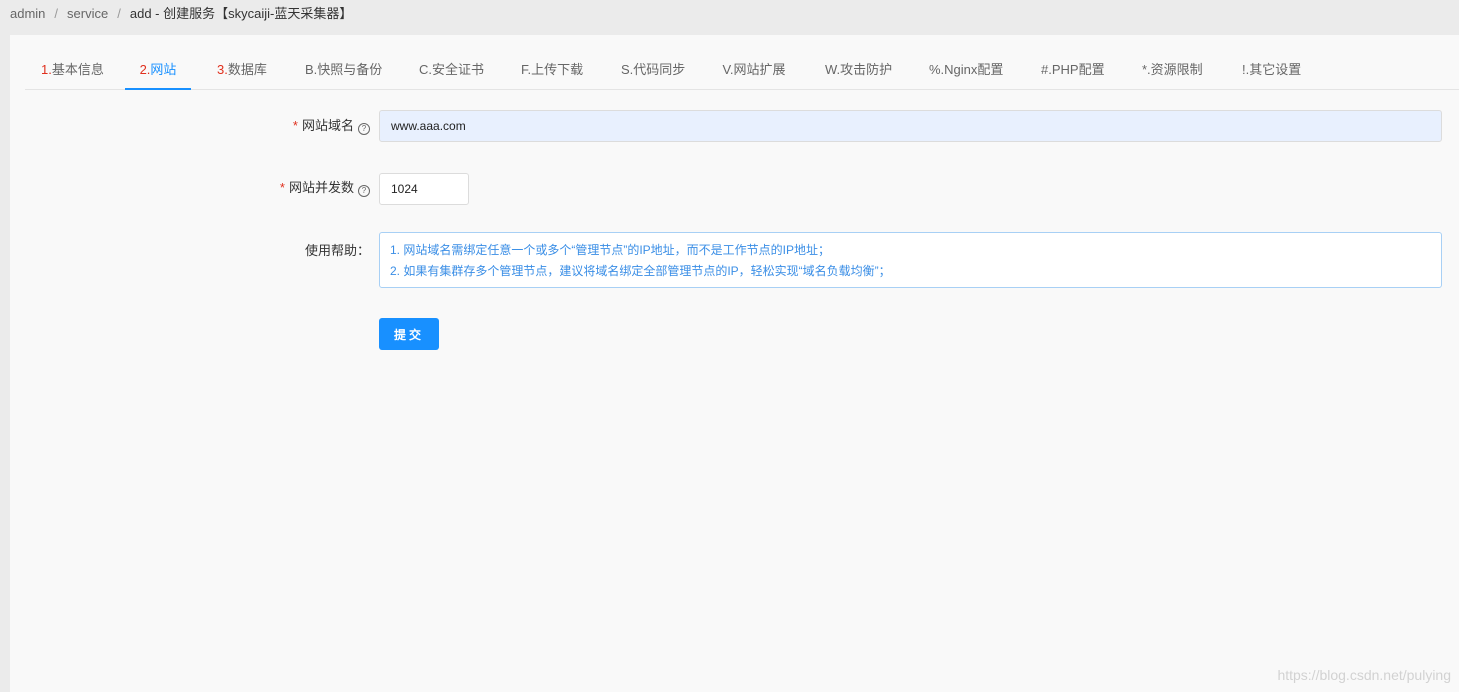 The image size is (1459, 692). What do you see at coordinates (247, 69) in the screenshot?
I see `tab-label: 数据库` at bounding box center [247, 69].